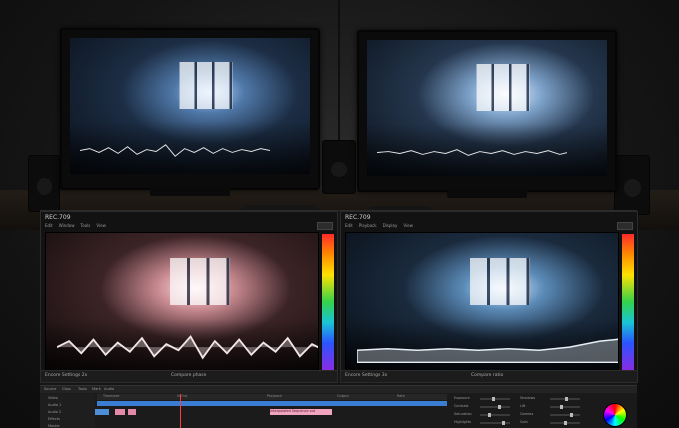 The width and height of the screenshot is (679, 428). Describe the element at coordinates (523, 406) in the screenshot. I see `control-label: Lift` at that location.